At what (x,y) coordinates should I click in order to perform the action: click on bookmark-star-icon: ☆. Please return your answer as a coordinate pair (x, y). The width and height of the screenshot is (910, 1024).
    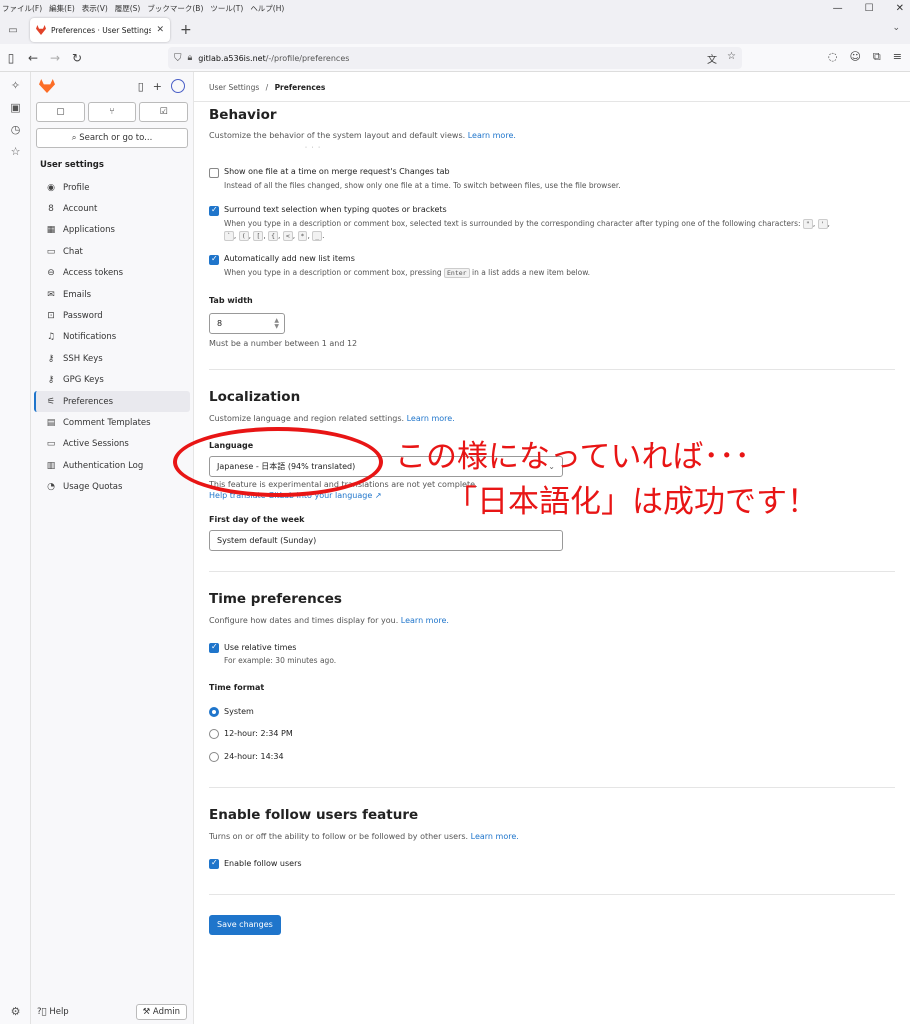
    Looking at the image, I should click on (731, 58).